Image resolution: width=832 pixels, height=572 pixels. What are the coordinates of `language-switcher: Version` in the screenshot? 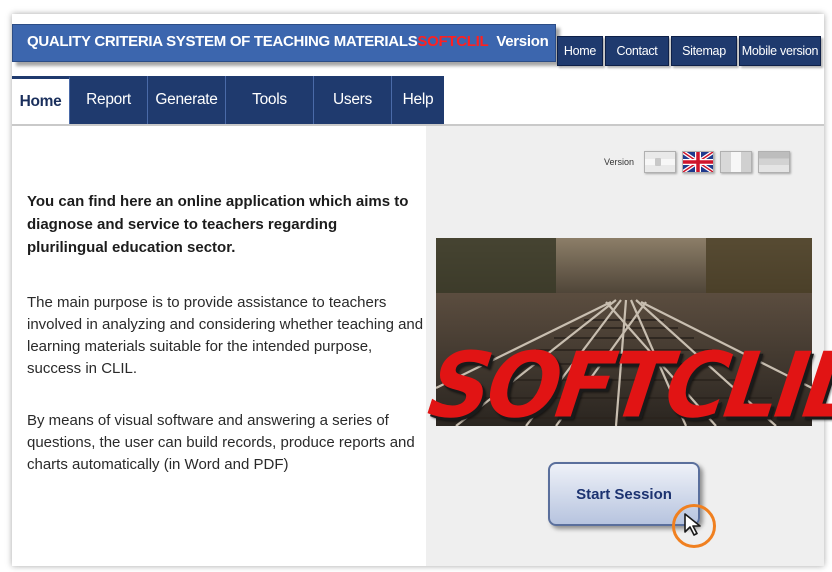 It's located at (697, 162).